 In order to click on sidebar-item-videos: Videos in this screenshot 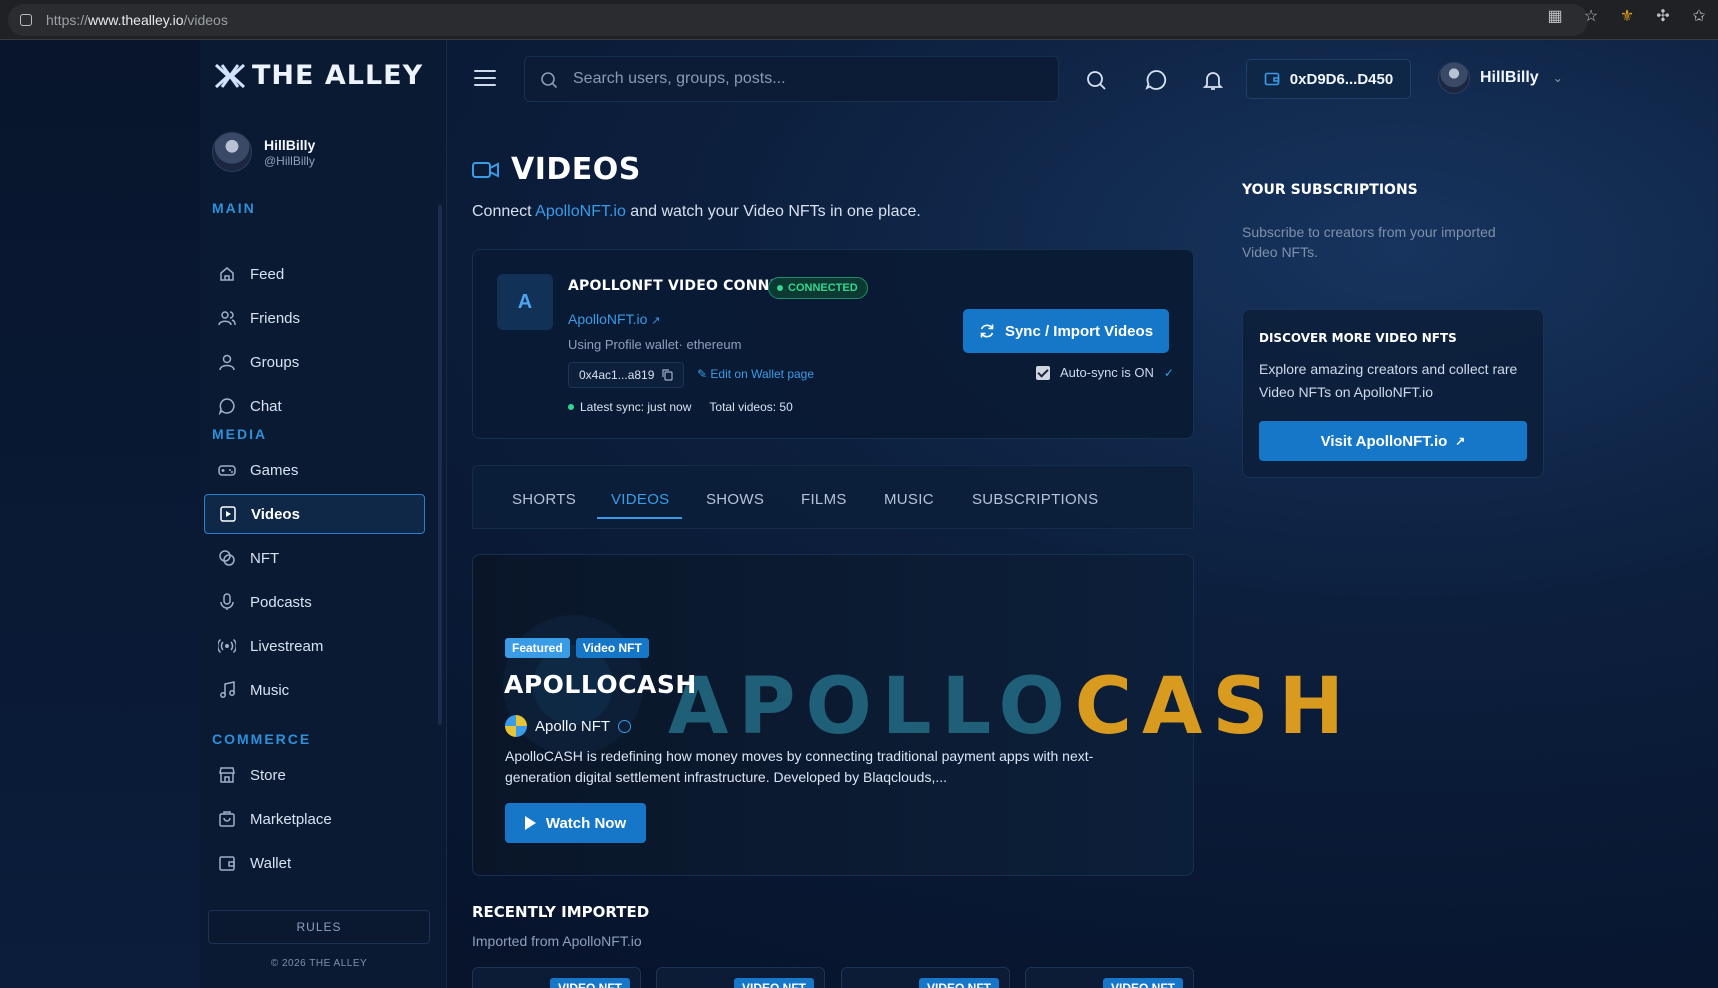, I will do `click(314, 514)`.